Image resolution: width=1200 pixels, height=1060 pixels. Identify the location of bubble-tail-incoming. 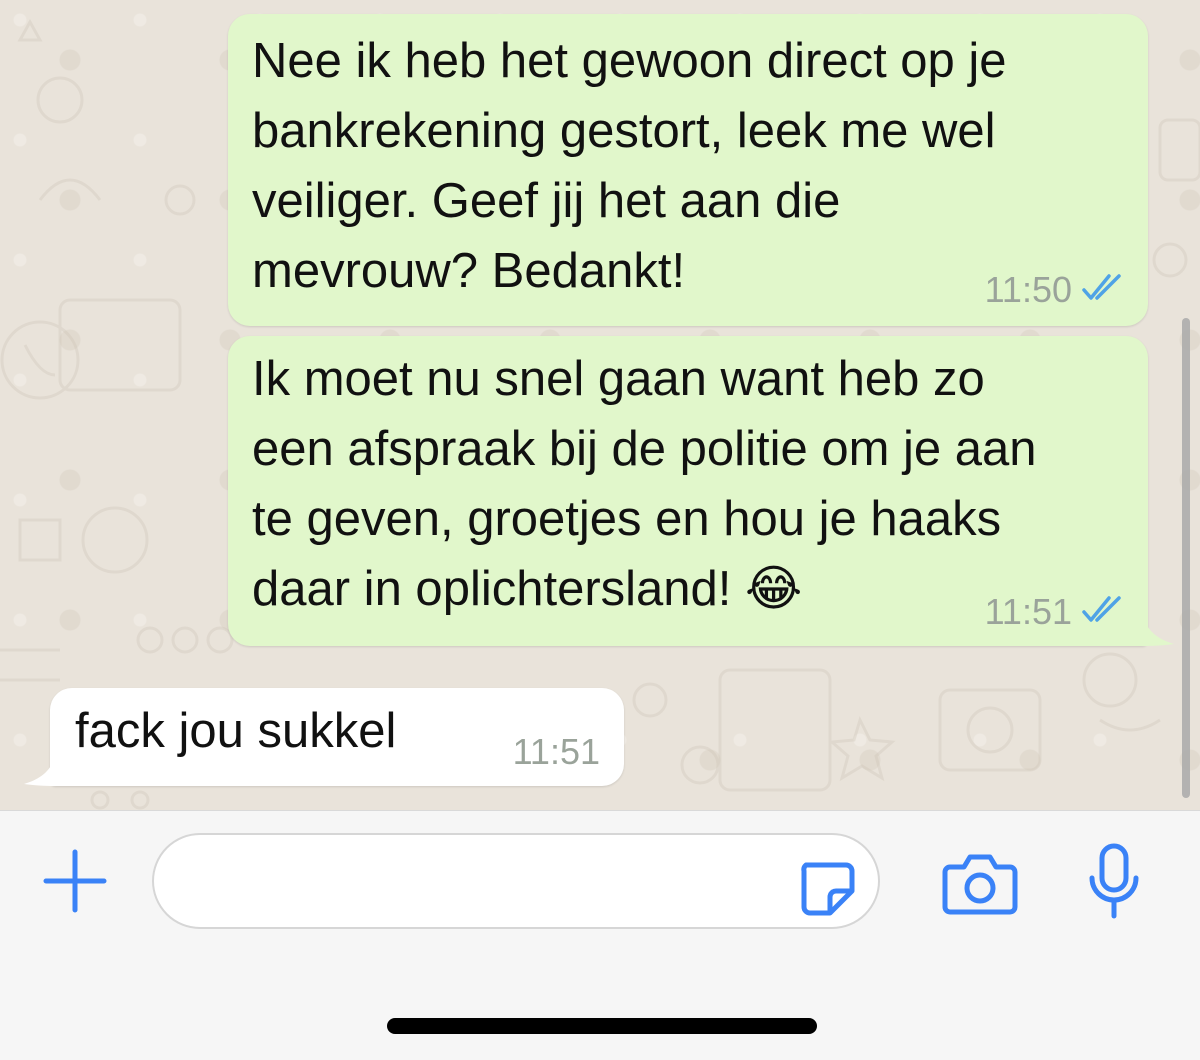
(41, 766).